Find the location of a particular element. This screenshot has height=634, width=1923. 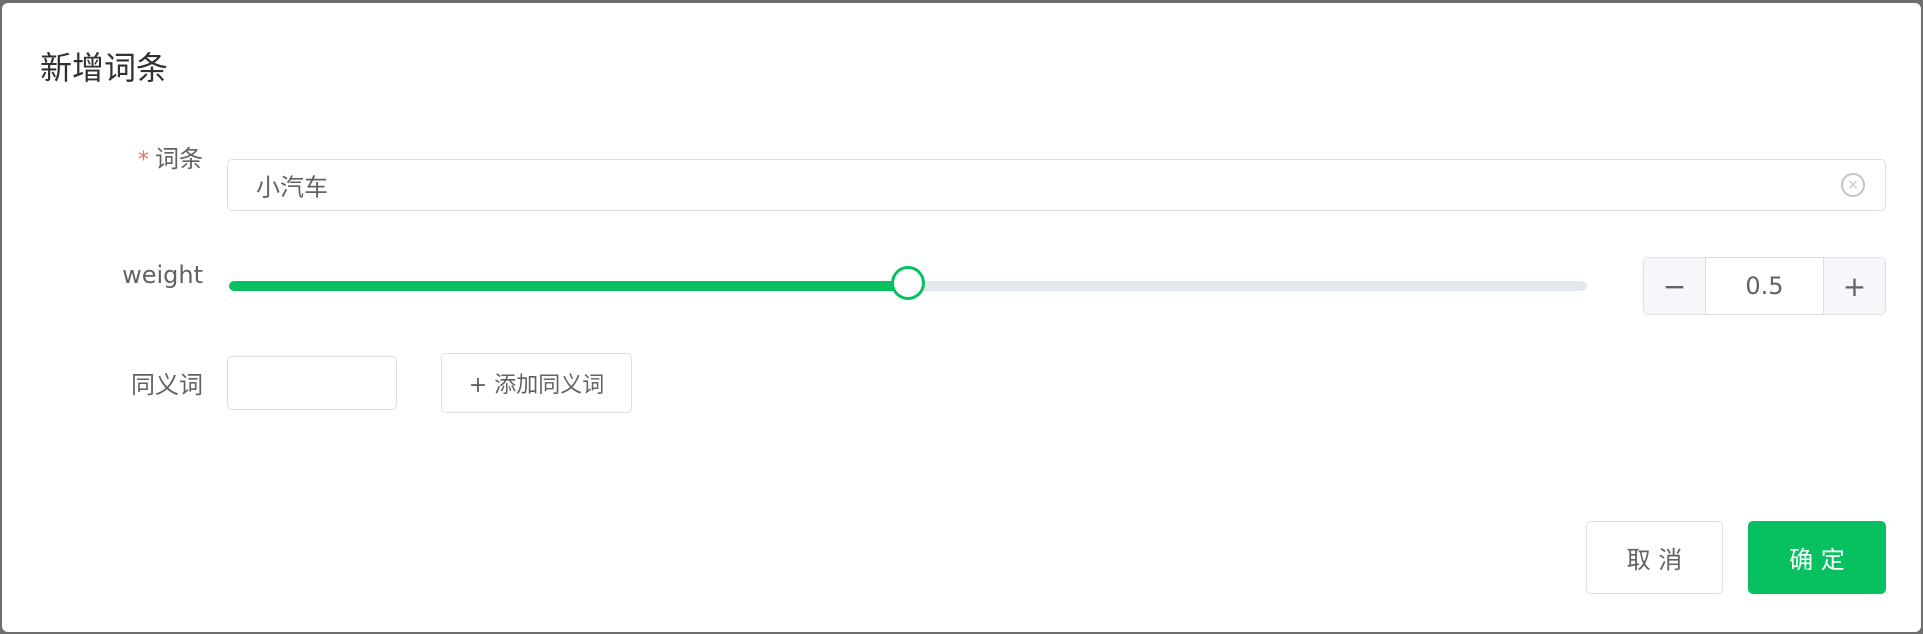

weight-label: weight is located at coordinates (162, 275).